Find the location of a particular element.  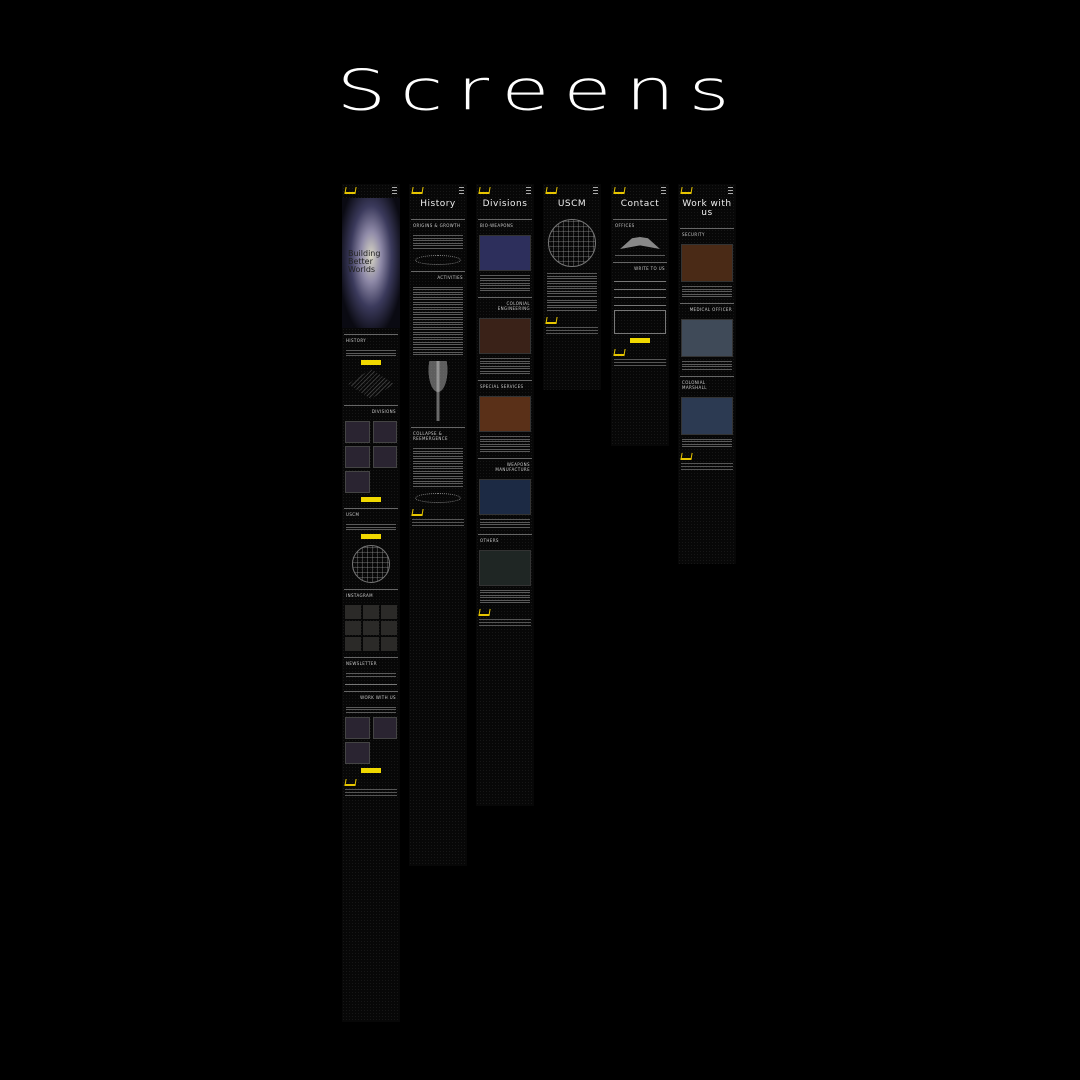

divisions-grid is located at coordinates (371, 457).